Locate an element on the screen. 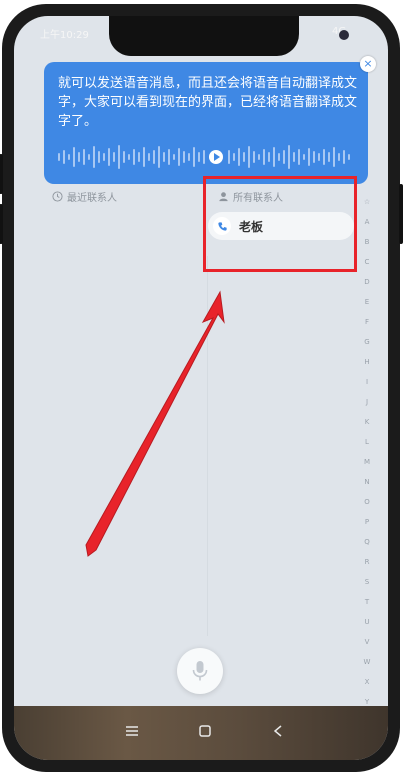 The width and height of the screenshot is (404, 773). index-letter: B is located at coordinates (367, 242).